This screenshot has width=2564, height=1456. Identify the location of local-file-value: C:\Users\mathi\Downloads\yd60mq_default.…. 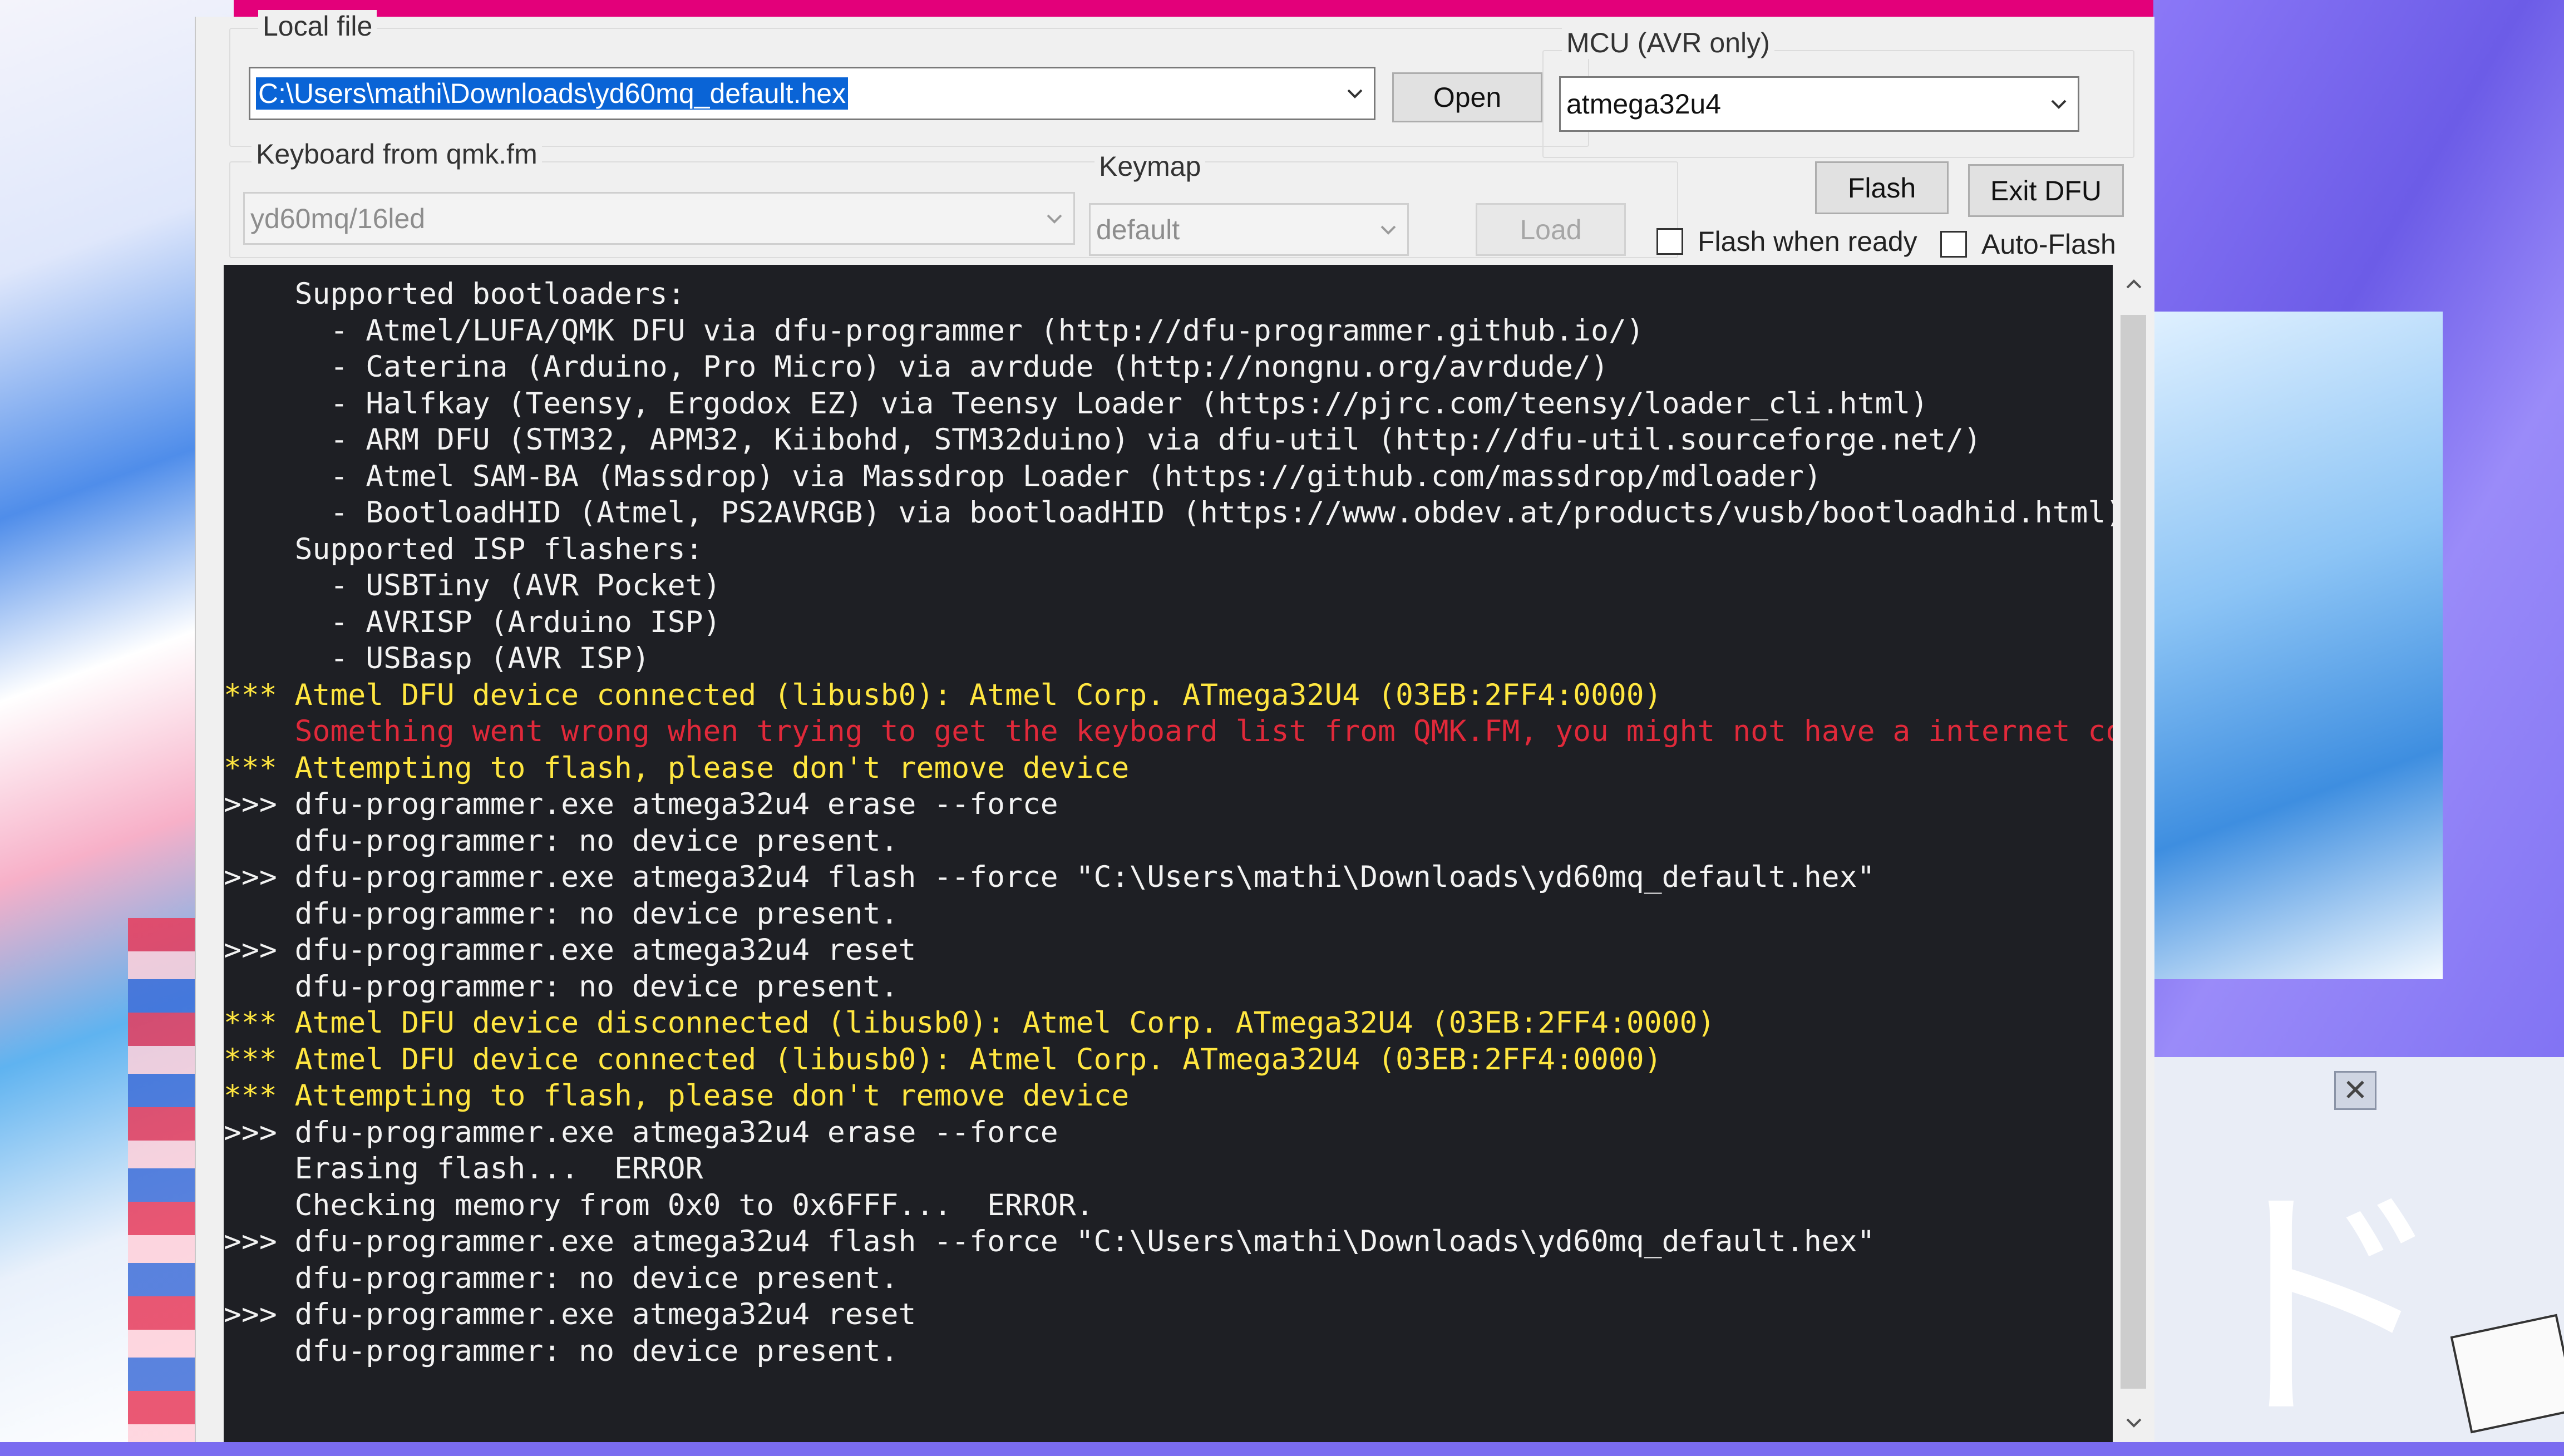
(553, 93).